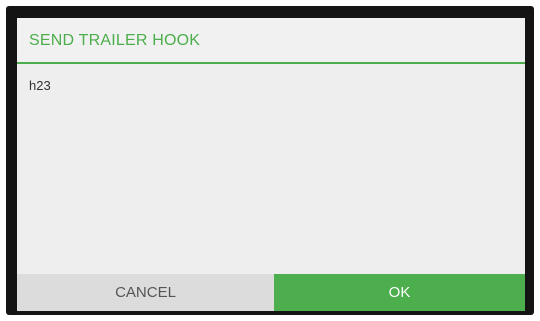 This screenshot has width=540, height=321. I want to click on dialog-header: SEND TRAILER HOOK, so click(271, 41).